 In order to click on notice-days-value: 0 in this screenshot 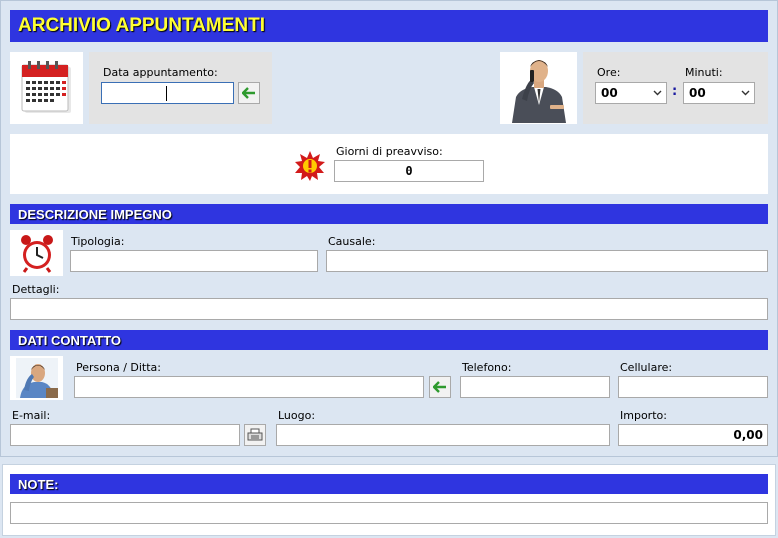, I will do `click(409, 171)`.